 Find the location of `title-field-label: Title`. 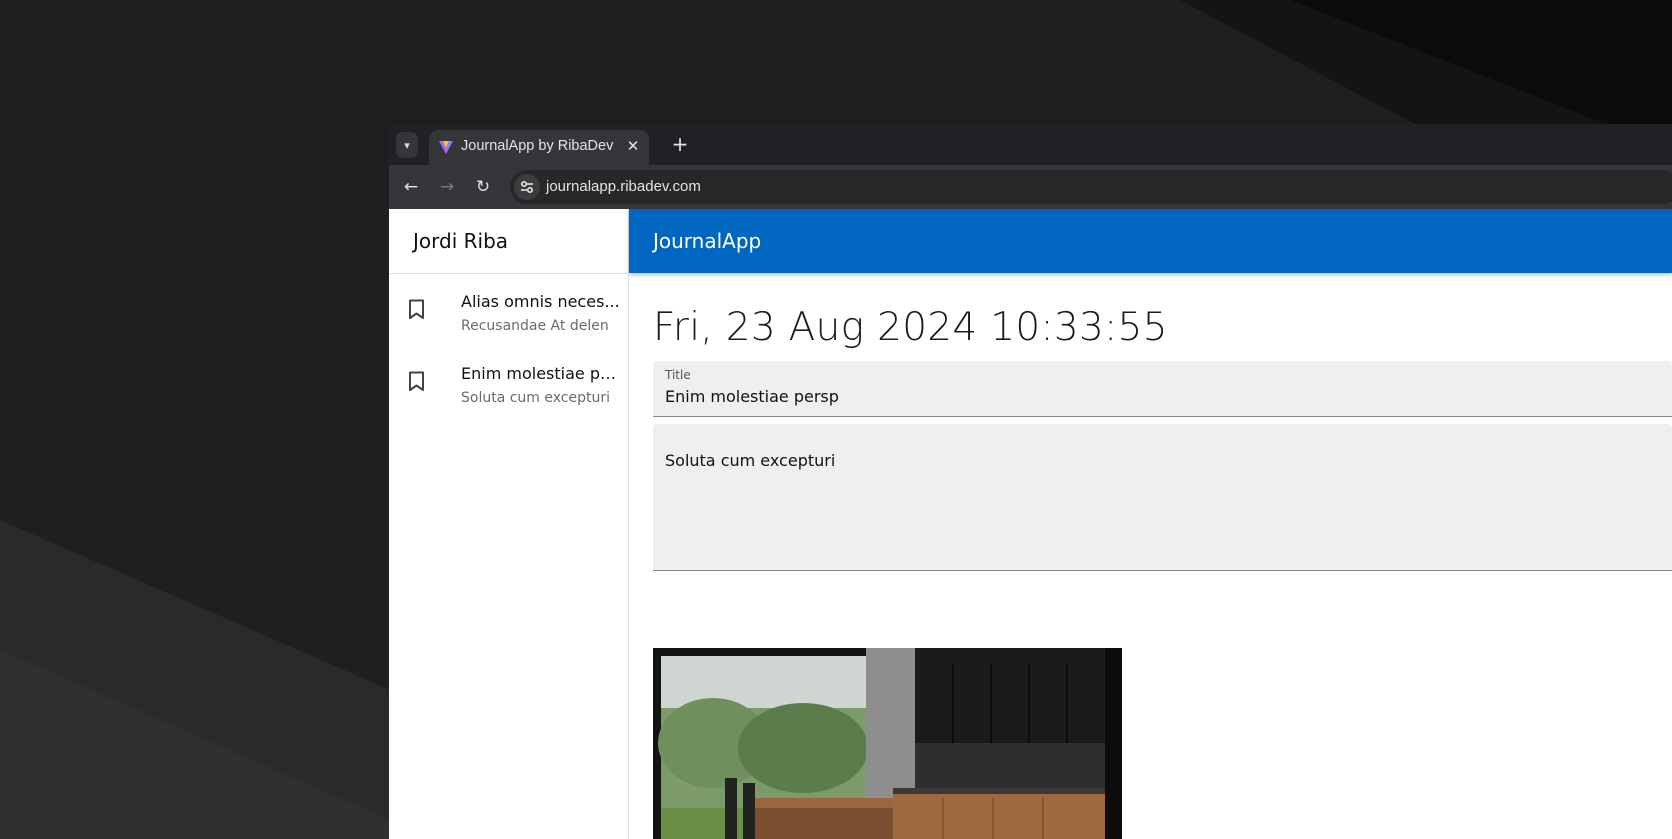

title-field-label: Title is located at coordinates (678, 375).